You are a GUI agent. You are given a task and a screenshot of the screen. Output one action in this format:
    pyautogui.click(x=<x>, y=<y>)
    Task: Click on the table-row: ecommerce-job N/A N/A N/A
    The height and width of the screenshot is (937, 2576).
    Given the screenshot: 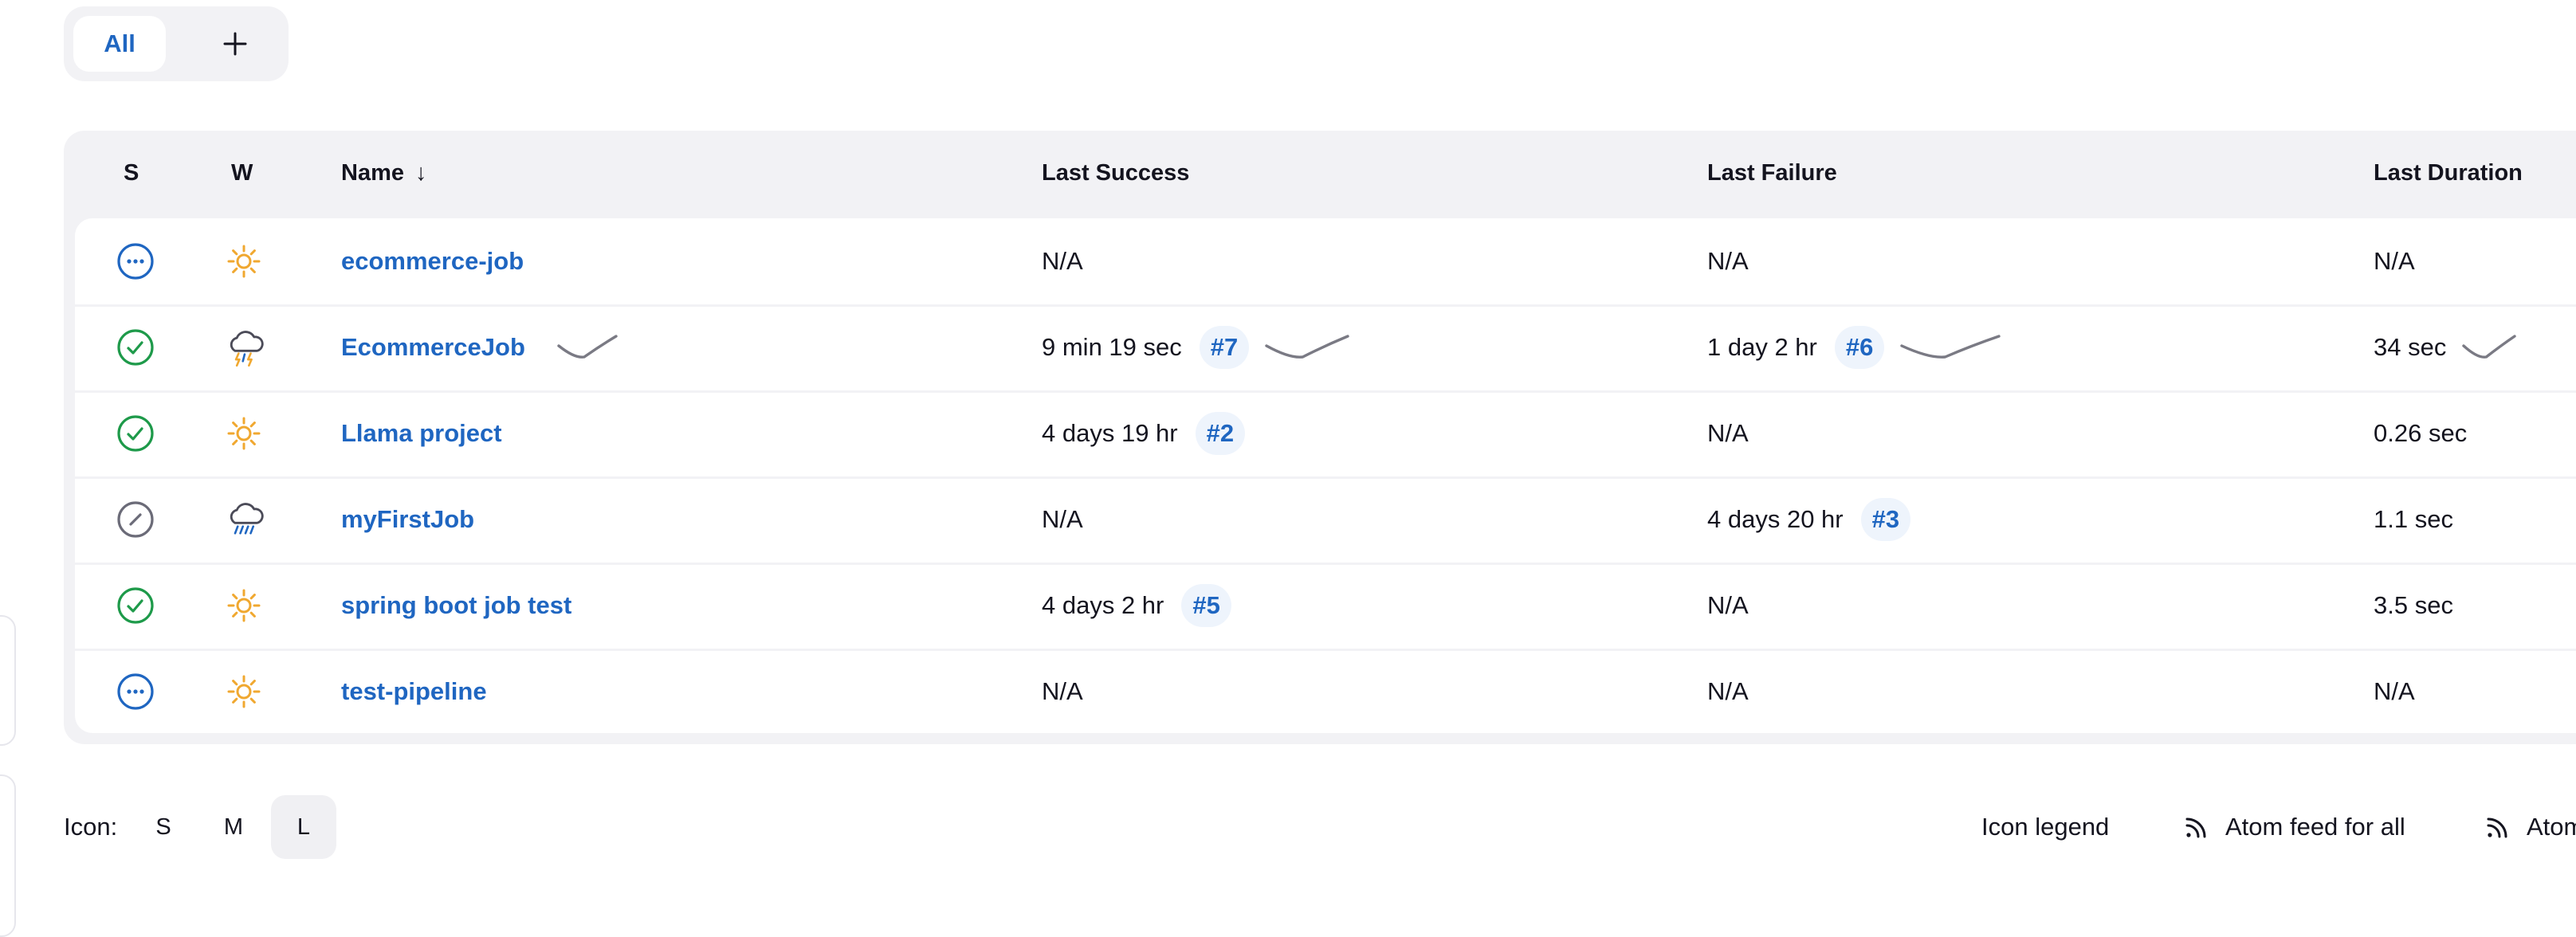 What is the action you would take?
    pyautogui.click(x=1325, y=262)
    